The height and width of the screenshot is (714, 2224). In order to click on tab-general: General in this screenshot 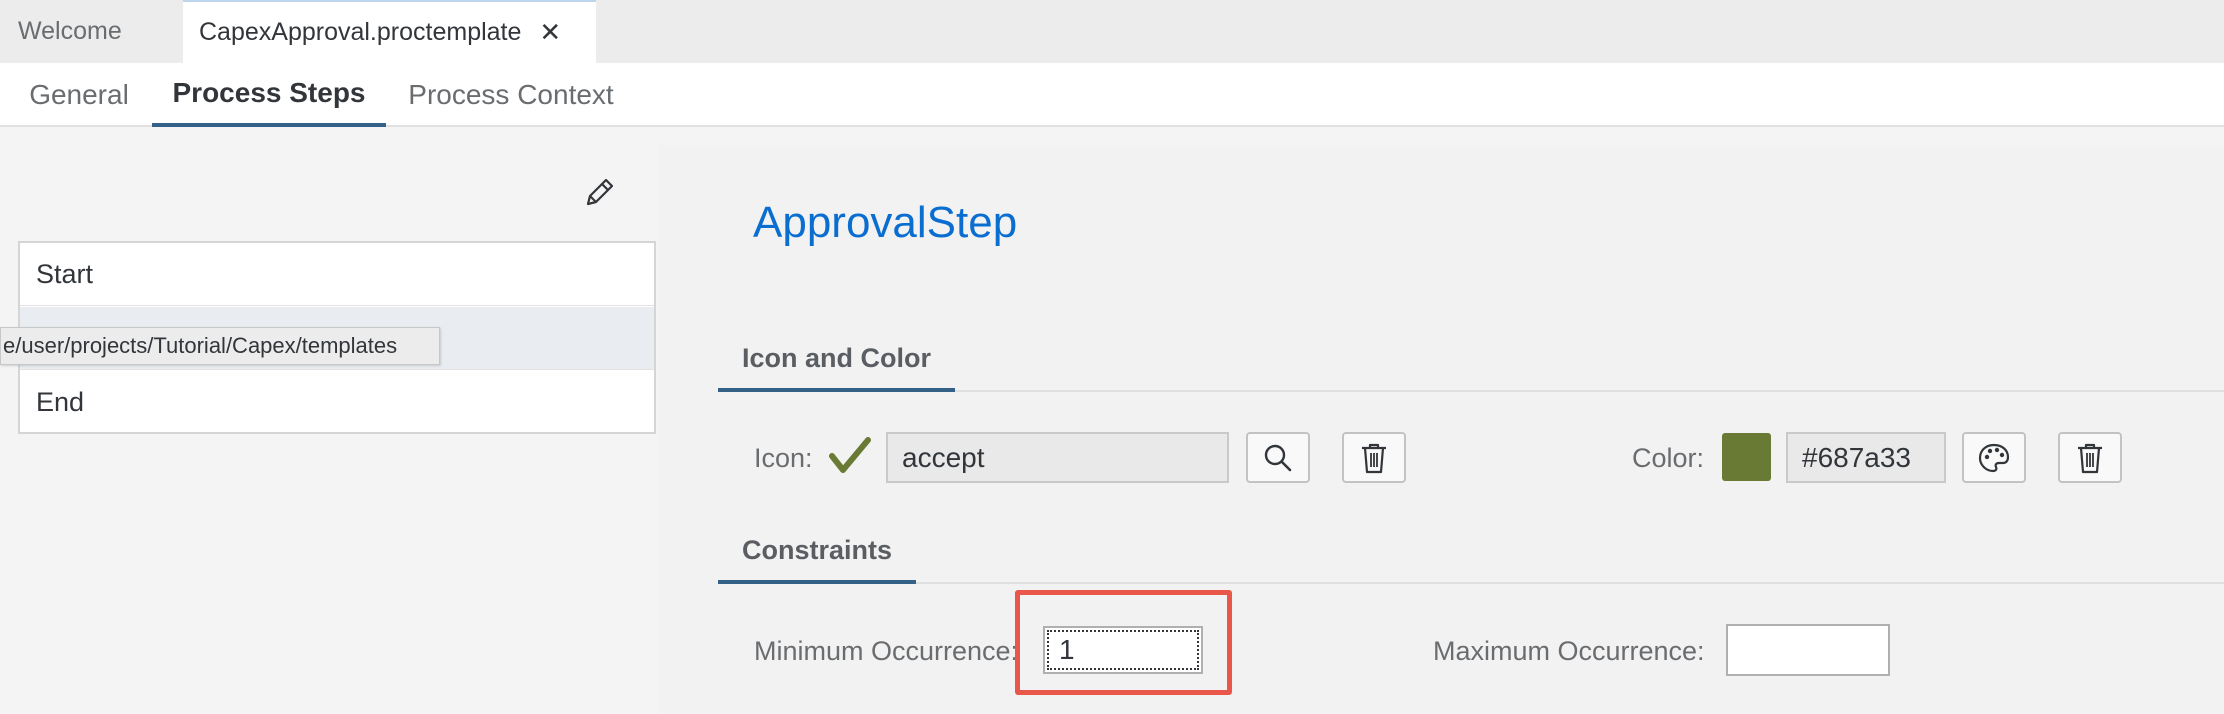, I will do `click(79, 95)`.